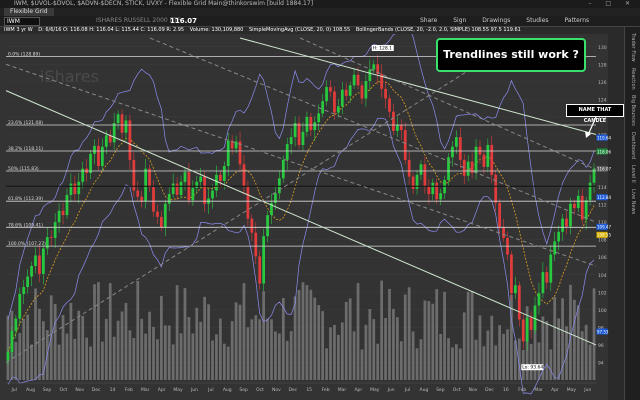 This screenshot has width=640, height=400. What do you see at coordinates (633, 79) in the screenshot?
I see `side-tab-reaction: Reaction` at bounding box center [633, 79].